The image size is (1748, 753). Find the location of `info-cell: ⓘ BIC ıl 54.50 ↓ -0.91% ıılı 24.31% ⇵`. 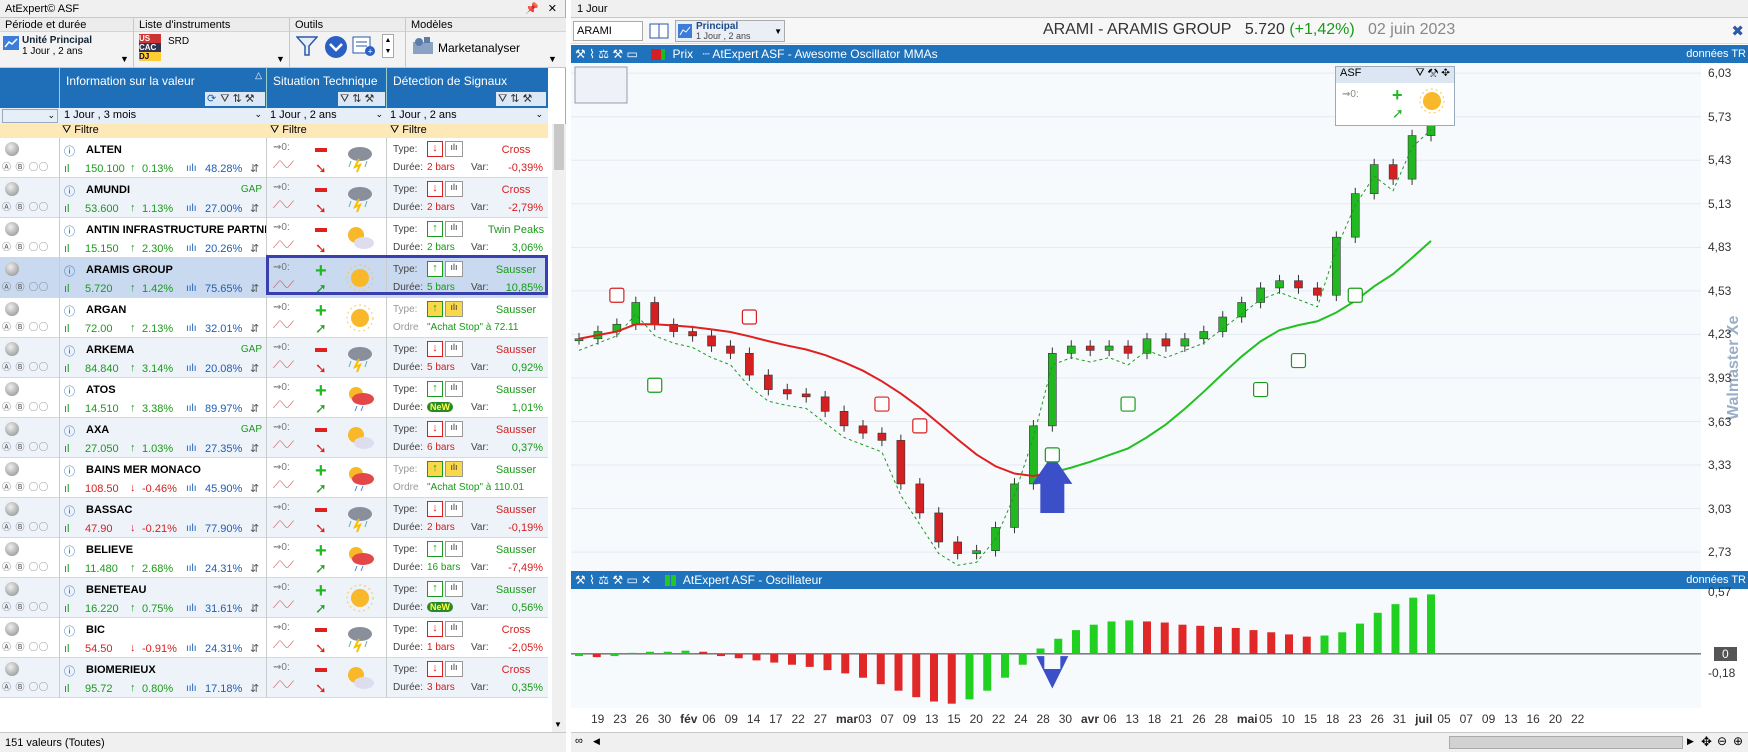

info-cell: ⓘ BIC ıl 54.50 ↓ -0.91% ıılı 24.31% ⇵ is located at coordinates (163, 638).